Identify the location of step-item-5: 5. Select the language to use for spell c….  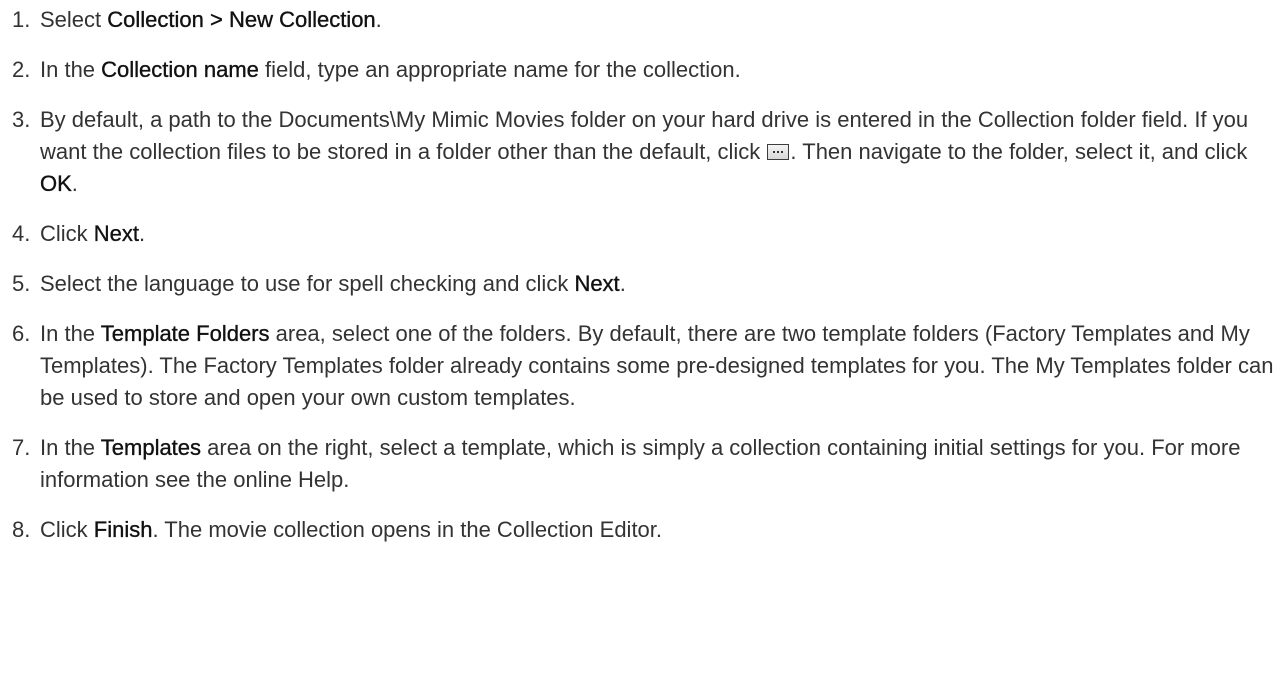
(639, 284).